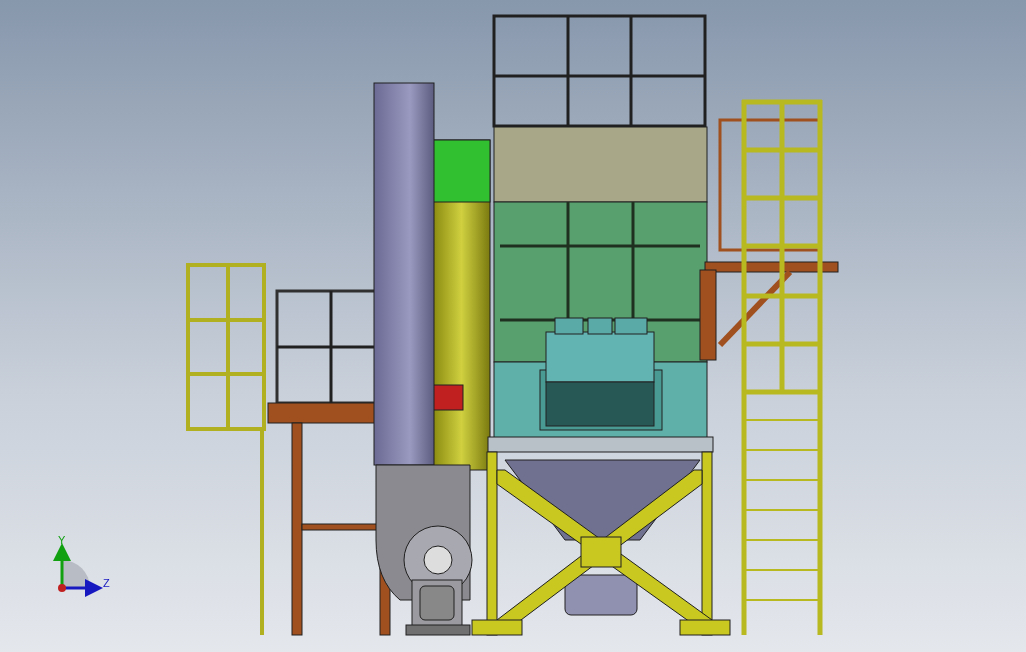 The image size is (1026, 652). I want to click on origin-icon, so click(62, 588).